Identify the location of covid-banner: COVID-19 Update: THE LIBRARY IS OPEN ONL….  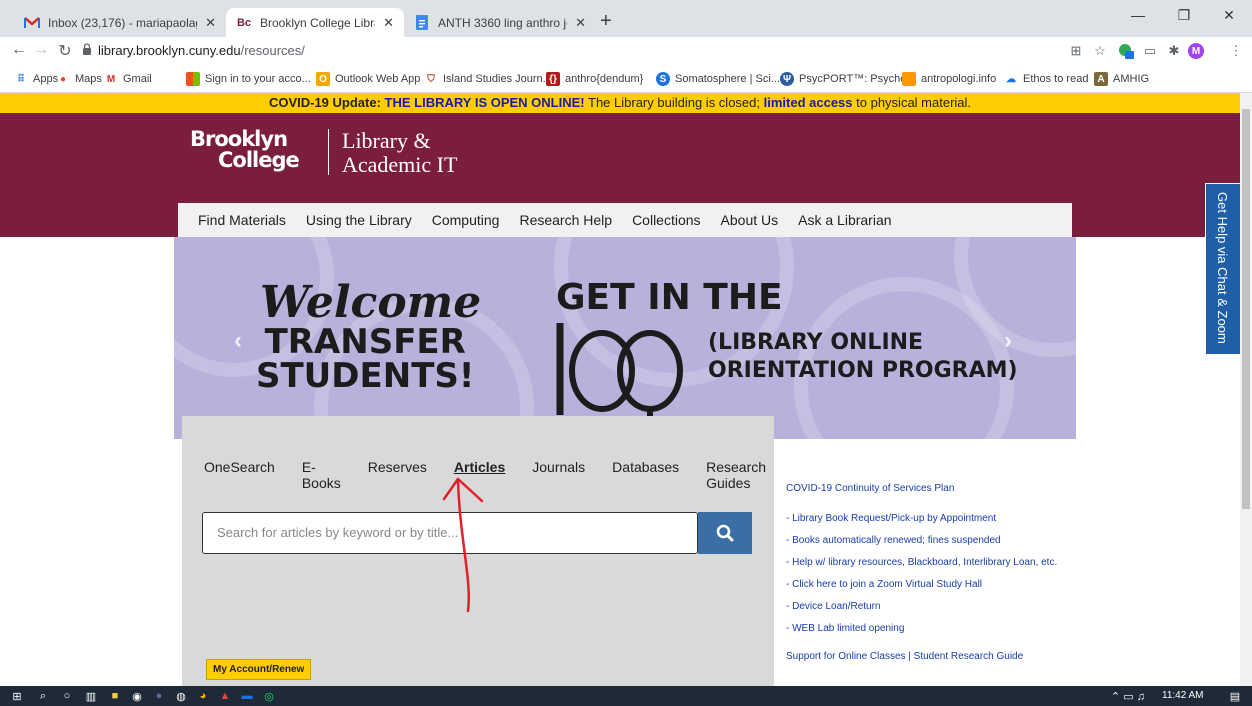
(620, 103).